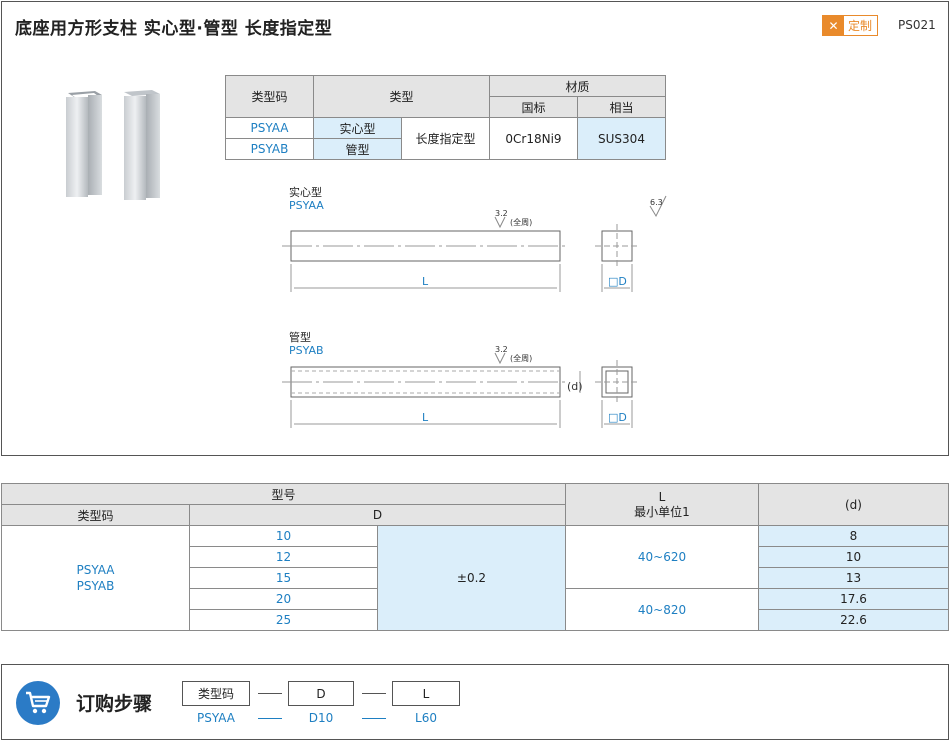  What do you see at coordinates (853, 504) in the screenshot?
I see `size-header-d: (d)` at bounding box center [853, 504].